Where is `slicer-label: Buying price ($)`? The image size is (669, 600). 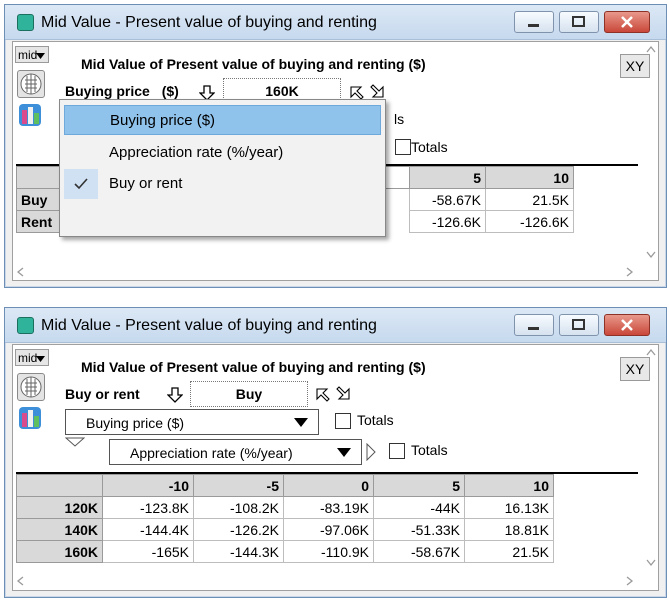 slicer-label: Buying price ($) is located at coordinates (122, 91).